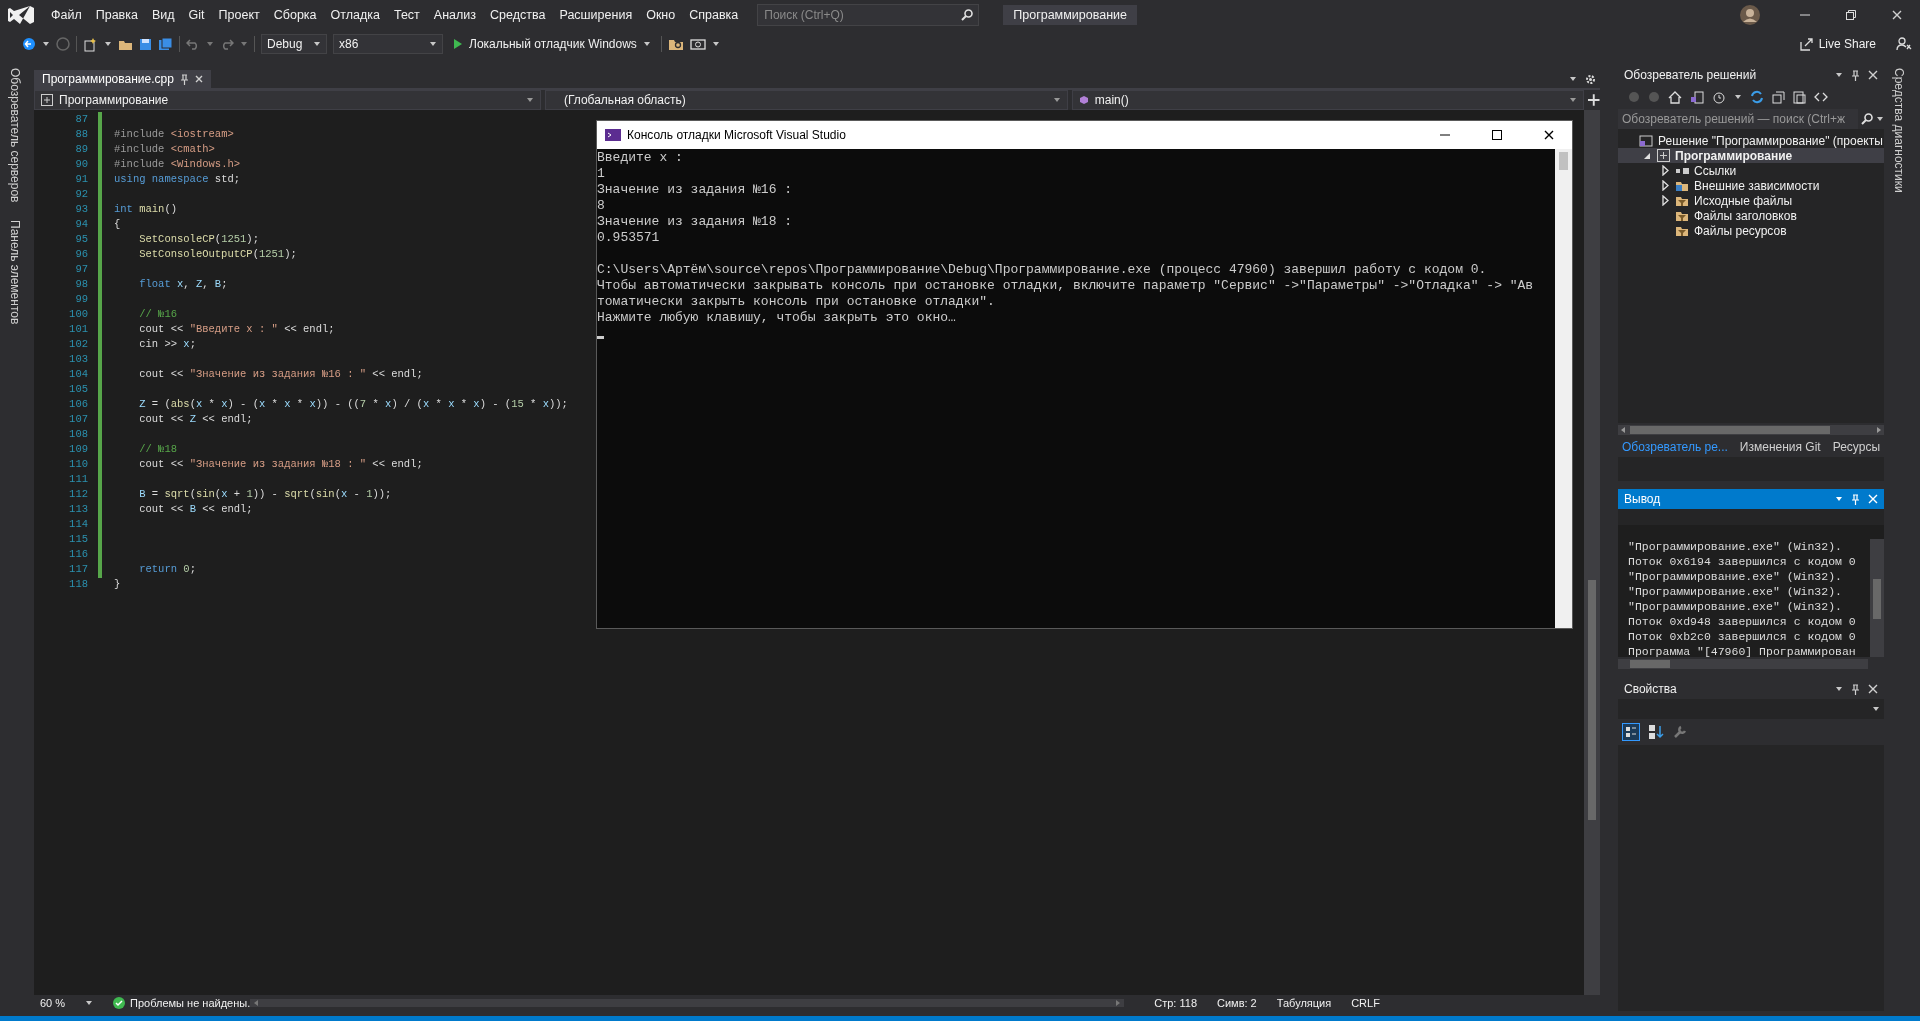 Image resolution: width=1920 pixels, height=1021 pixels. I want to click on camera-icon, so click(697, 44).